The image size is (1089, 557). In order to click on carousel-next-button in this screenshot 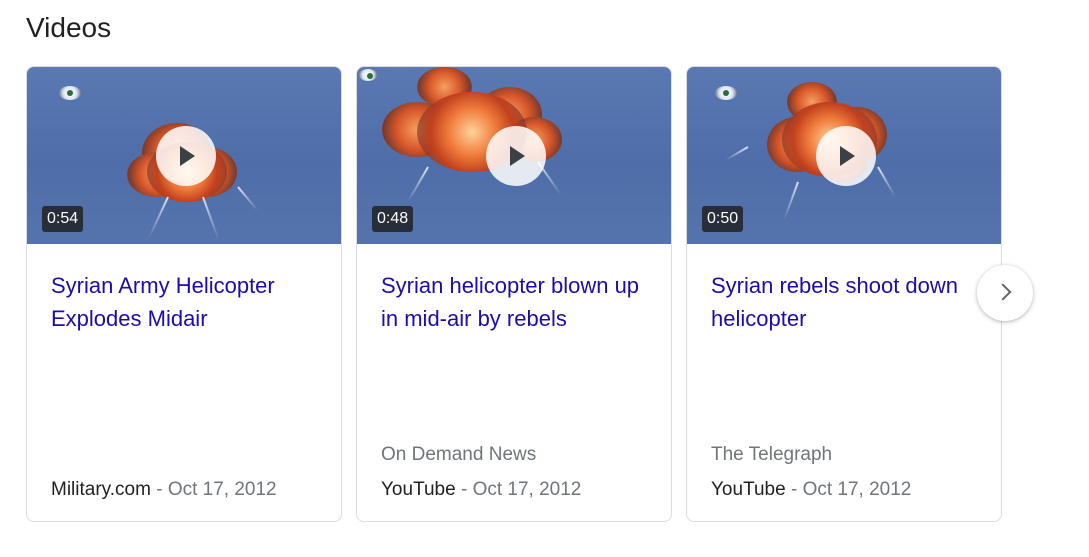, I will do `click(1005, 293)`.